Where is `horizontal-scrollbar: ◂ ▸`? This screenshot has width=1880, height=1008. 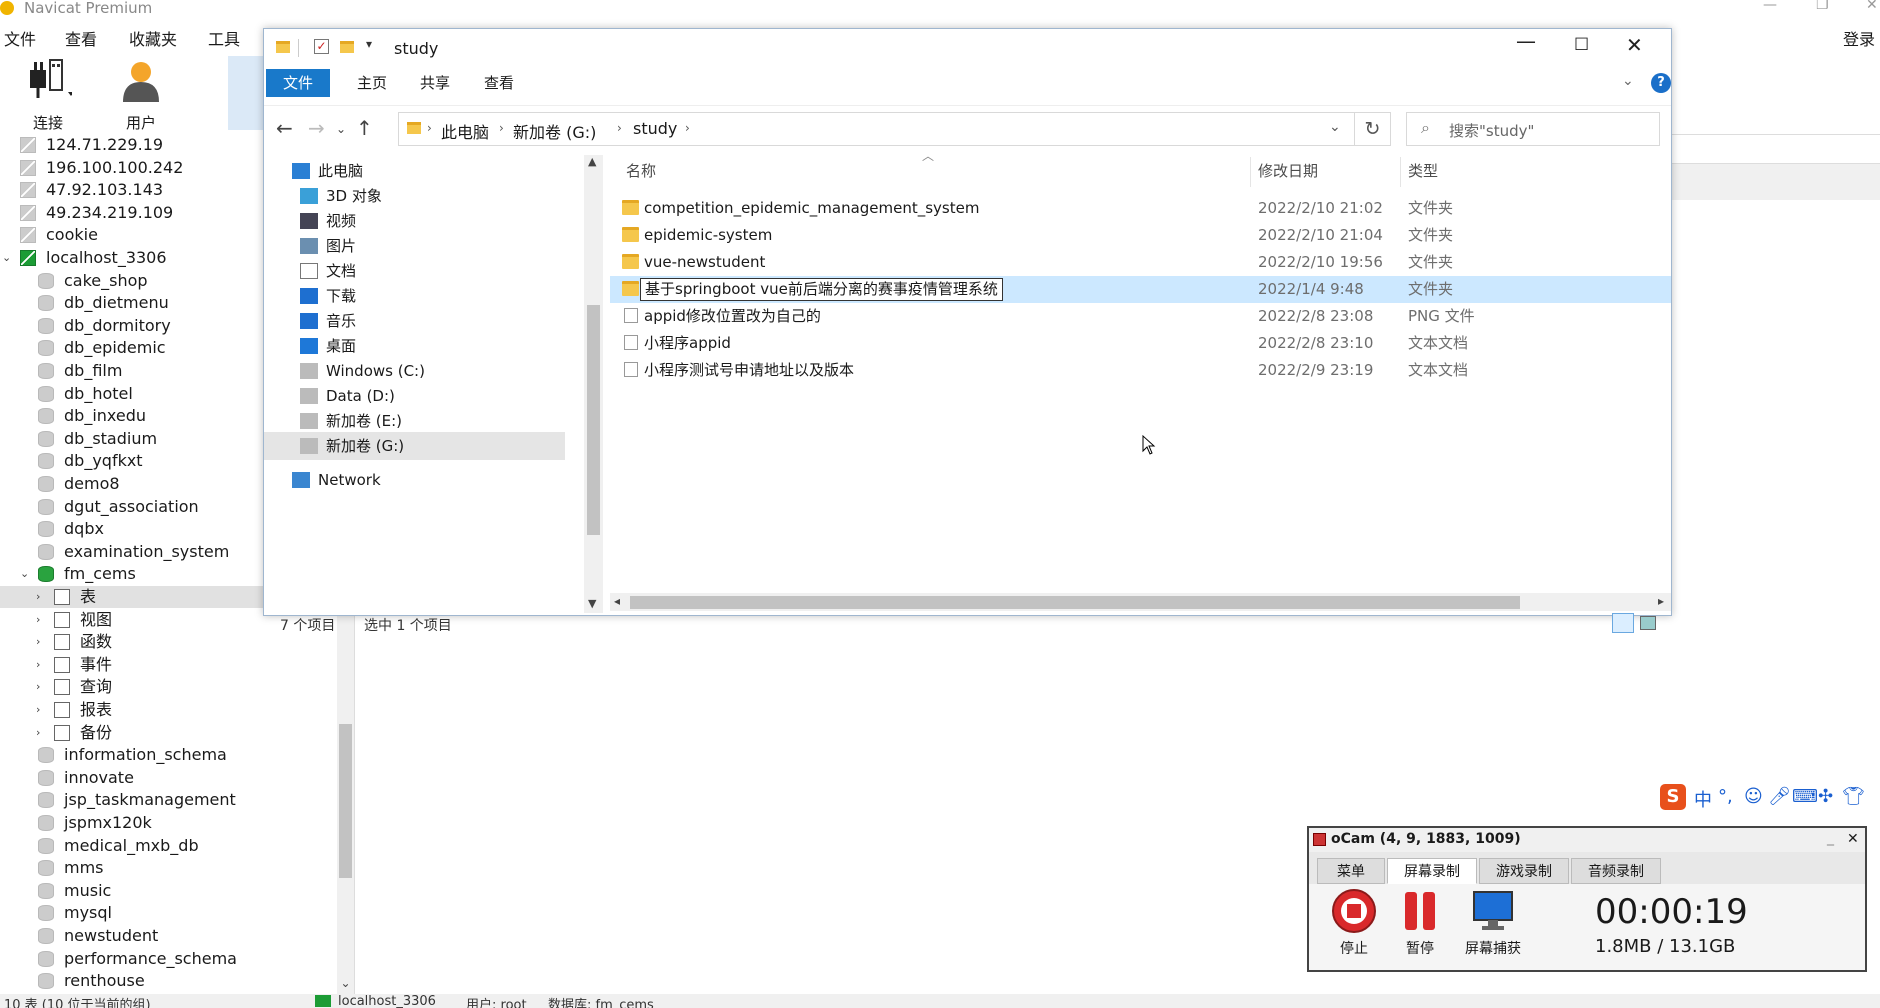
horizontal-scrollbar: ◂ ▸ is located at coordinates (1140, 602).